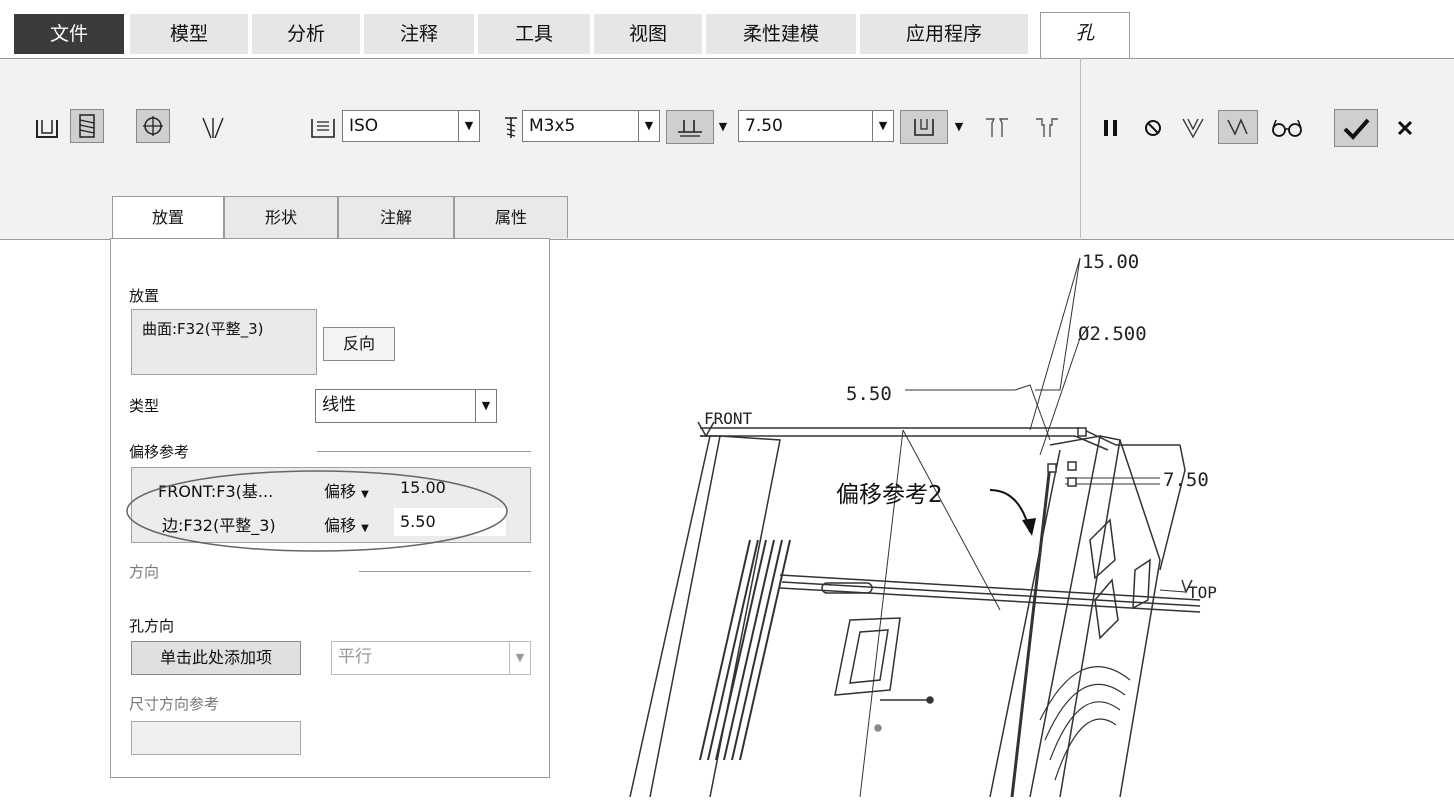 This screenshot has width=1454, height=801. What do you see at coordinates (47, 128) in the screenshot?
I see `simple-hole-icon` at bounding box center [47, 128].